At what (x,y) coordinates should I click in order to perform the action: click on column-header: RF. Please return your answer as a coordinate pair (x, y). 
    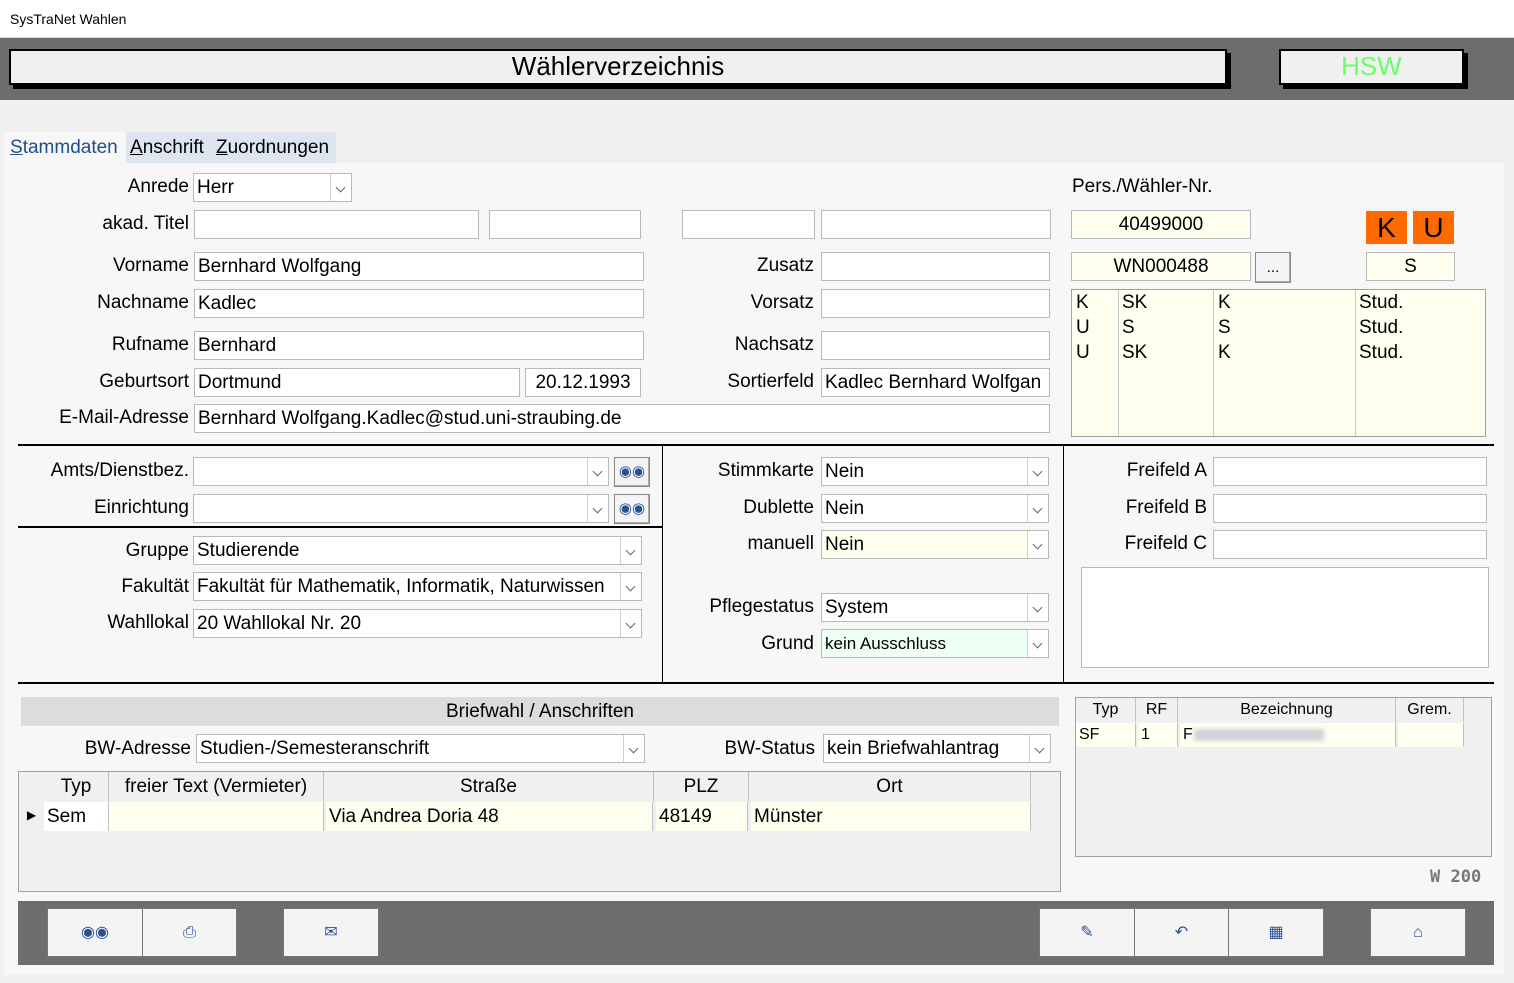
    Looking at the image, I should click on (1157, 710).